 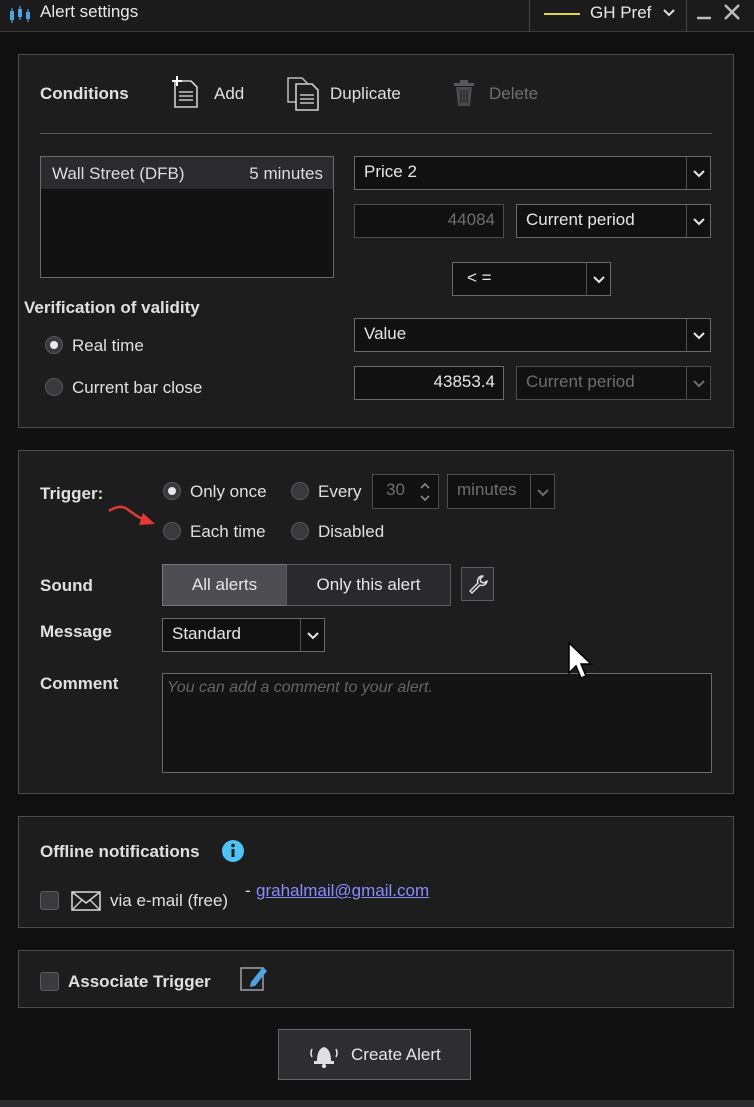 I want to click on every-radio, so click(x=300, y=491).